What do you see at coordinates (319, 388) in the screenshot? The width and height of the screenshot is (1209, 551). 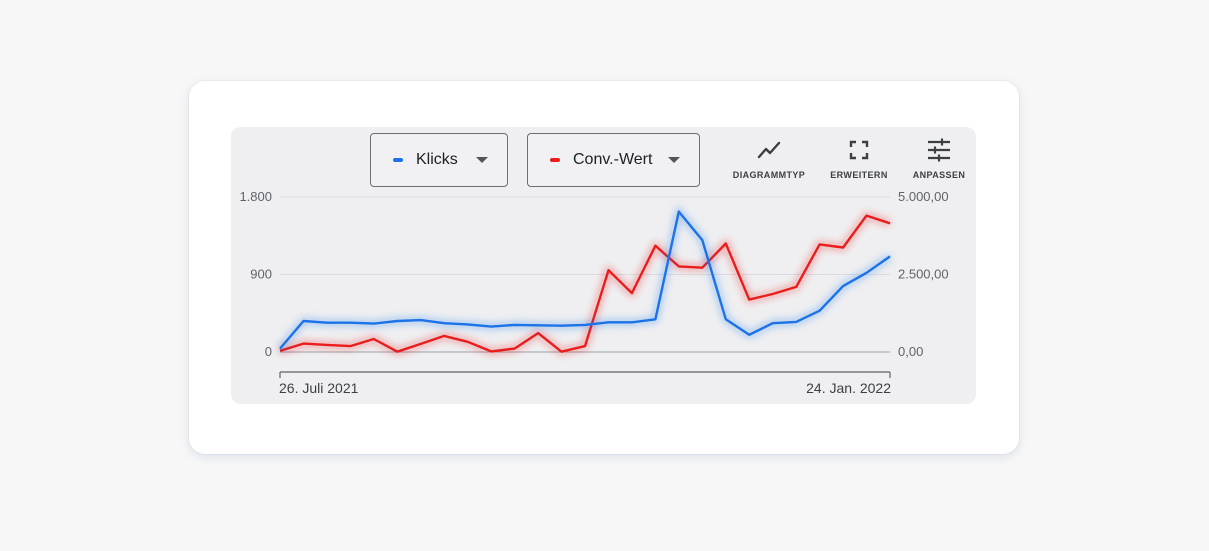 I see `x-axis-start-label: 26. Juli 2021` at bounding box center [319, 388].